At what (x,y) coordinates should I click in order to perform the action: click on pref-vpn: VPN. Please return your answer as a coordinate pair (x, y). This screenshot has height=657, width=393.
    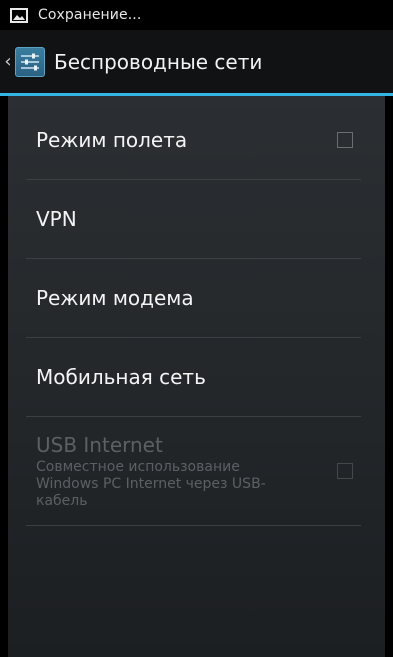
    Looking at the image, I should click on (193, 219).